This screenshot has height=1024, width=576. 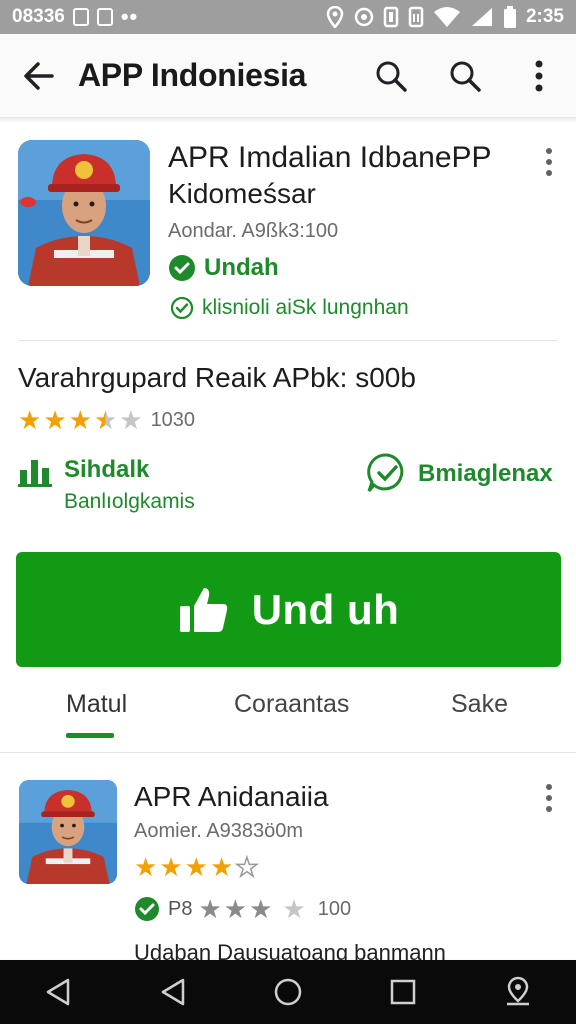 I want to click on image-icon, so click(x=104, y=17).